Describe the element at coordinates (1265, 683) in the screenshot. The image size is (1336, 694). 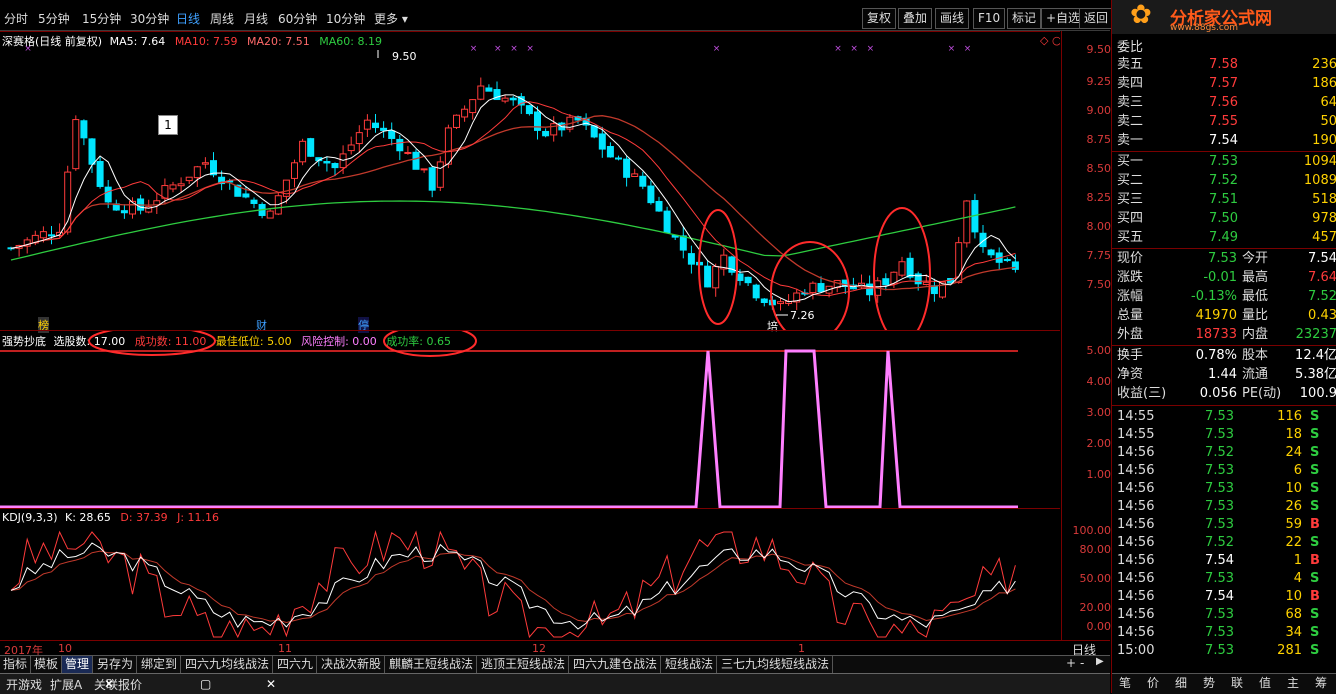
I see `right-tab: 值` at that location.